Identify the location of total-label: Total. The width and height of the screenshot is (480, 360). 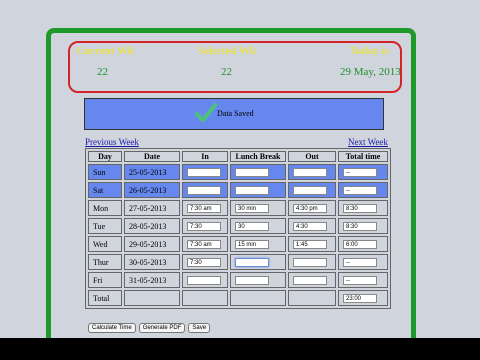
(105, 298).